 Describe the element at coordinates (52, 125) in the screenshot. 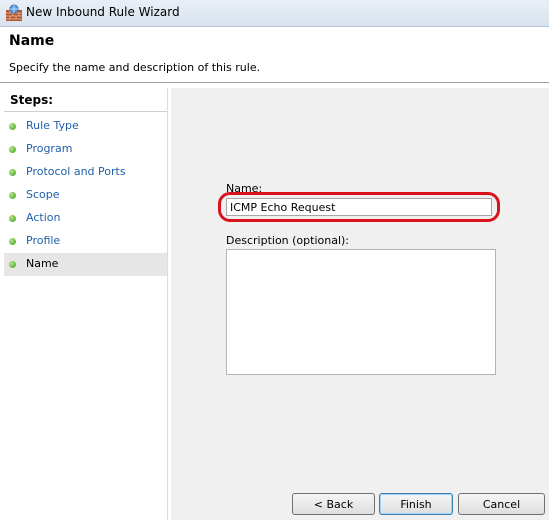

I see `step-label: Rule Type` at that location.